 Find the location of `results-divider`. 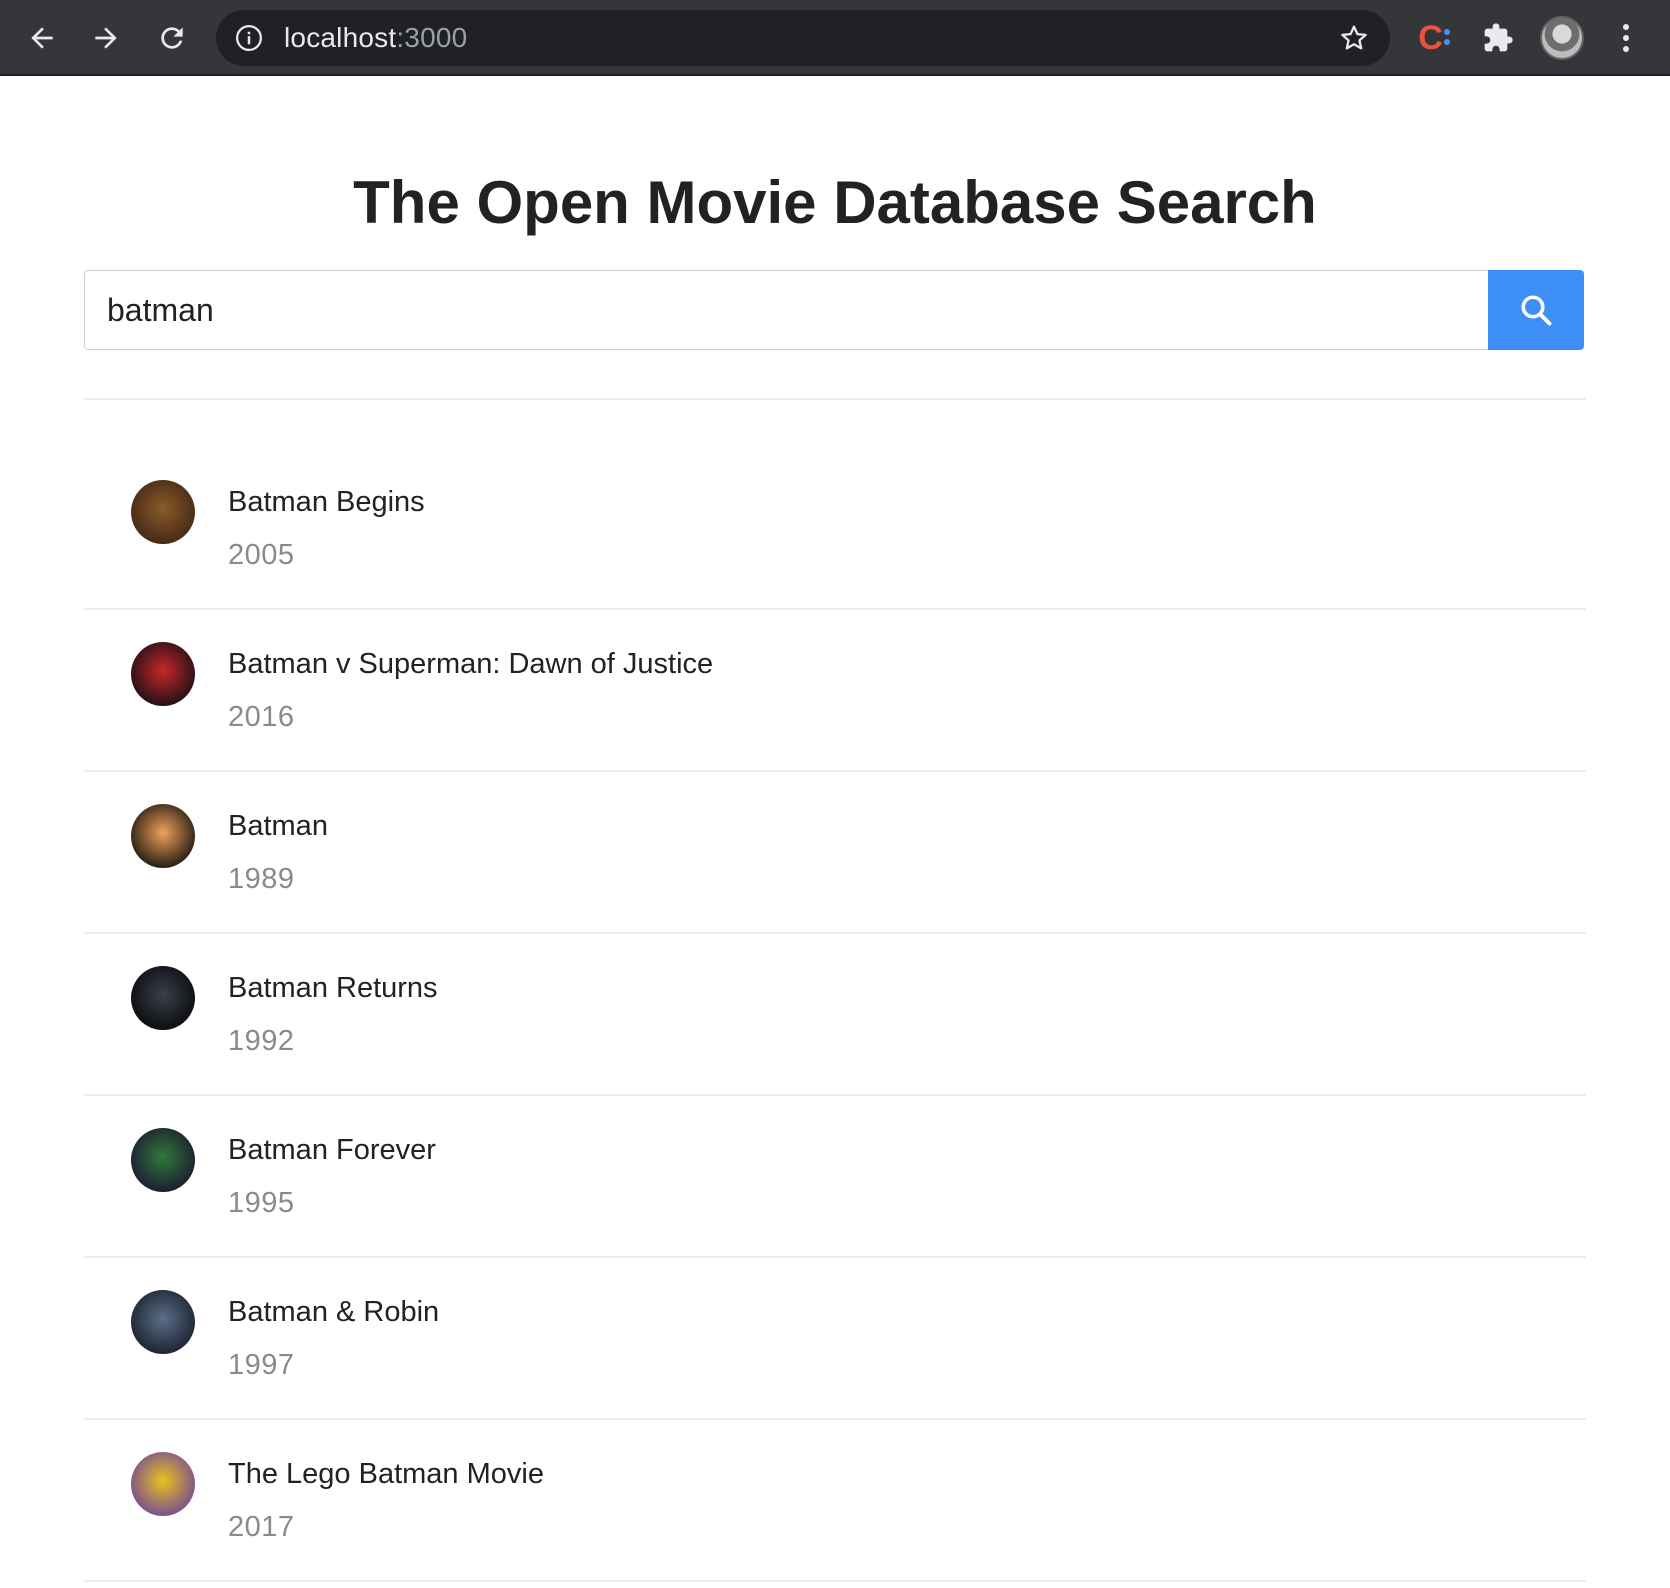

results-divider is located at coordinates (835, 399).